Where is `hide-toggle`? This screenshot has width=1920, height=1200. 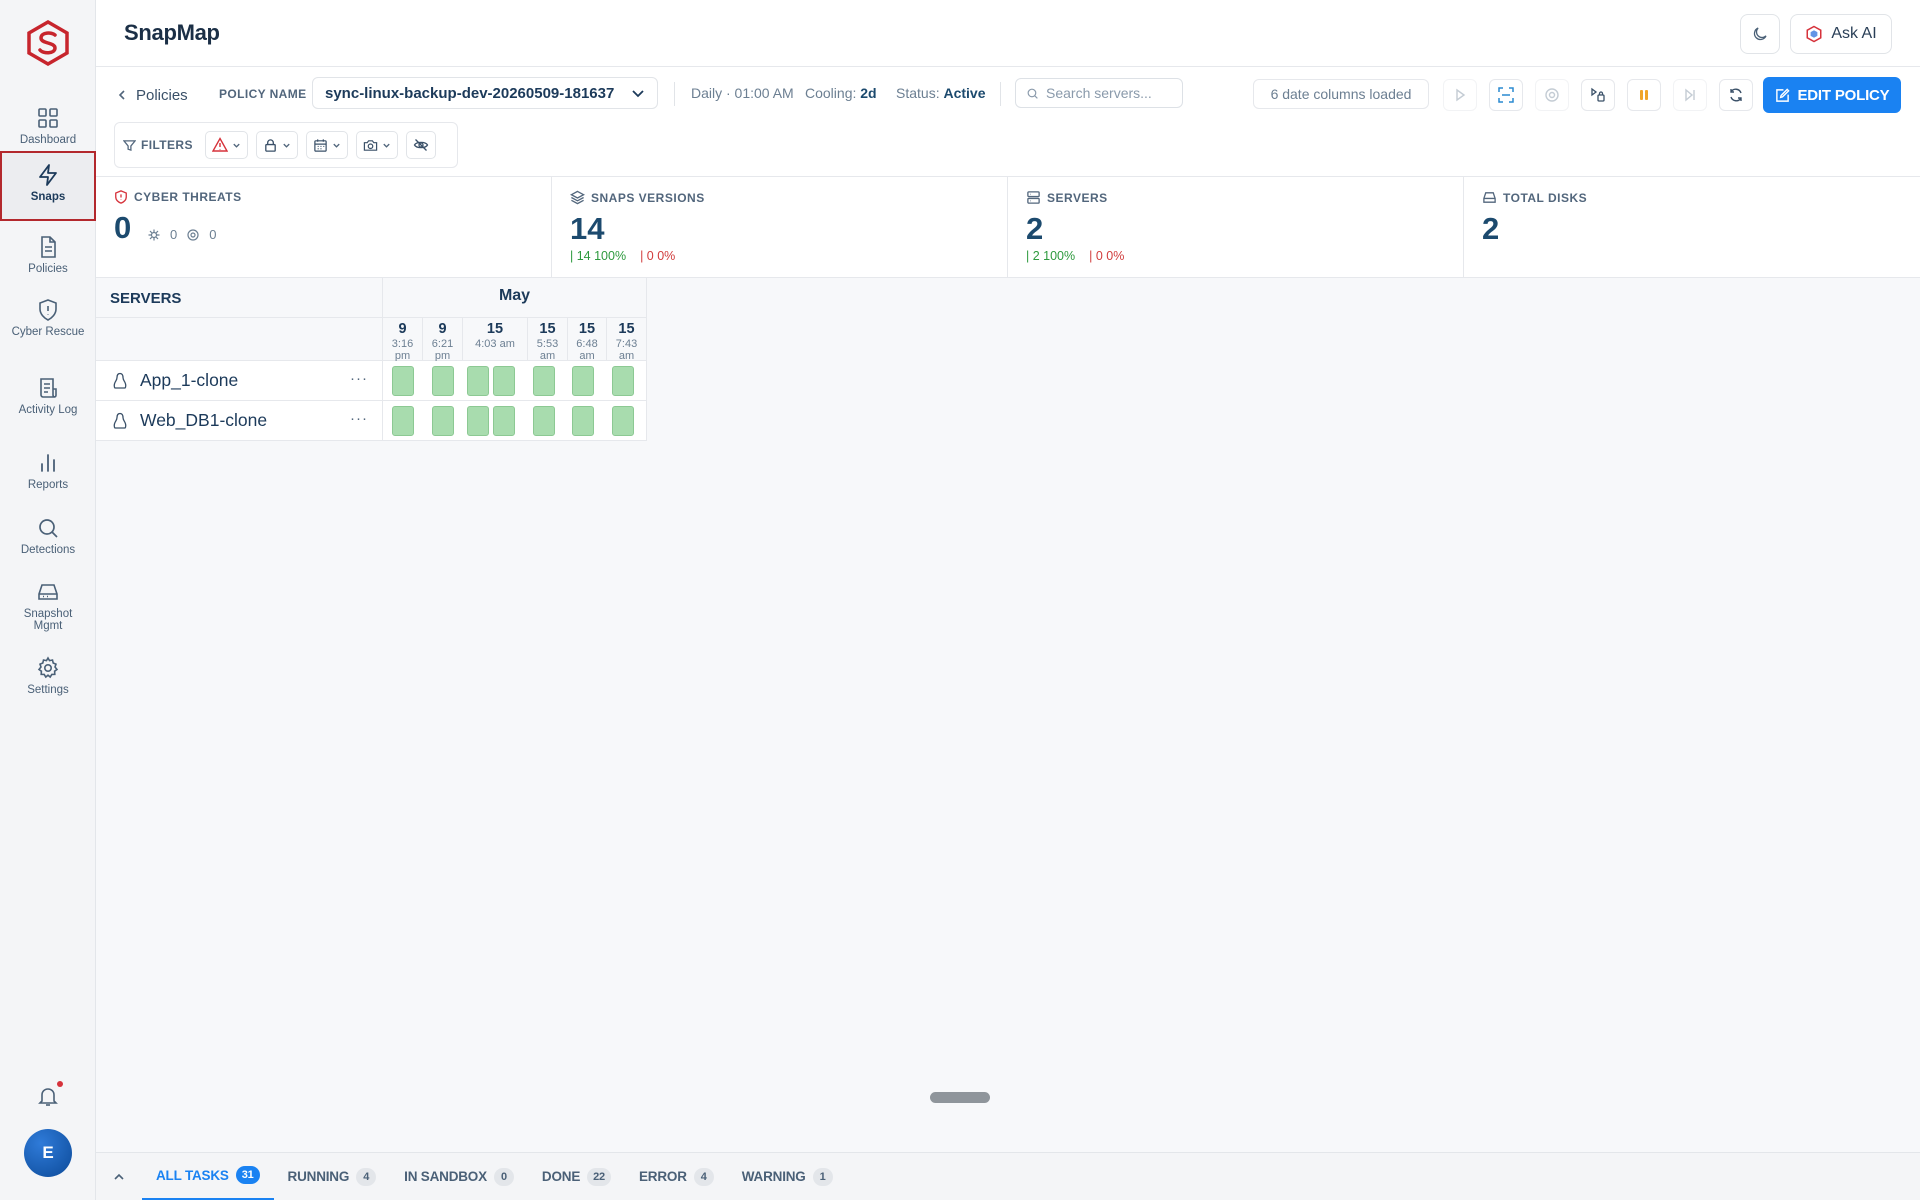
hide-toggle is located at coordinates (420, 145).